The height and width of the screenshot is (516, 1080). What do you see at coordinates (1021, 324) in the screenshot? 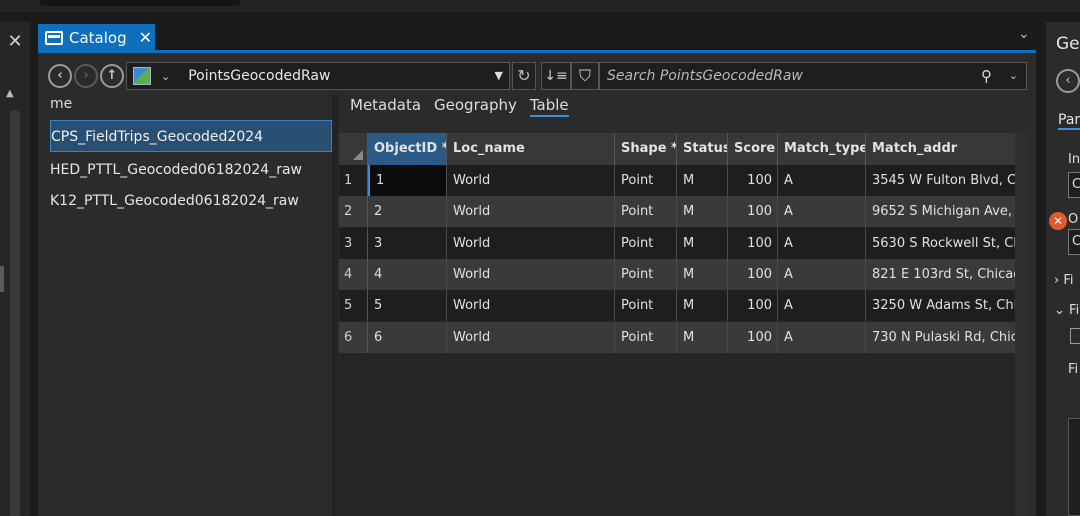
I see `table-scrollbar` at bounding box center [1021, 324].